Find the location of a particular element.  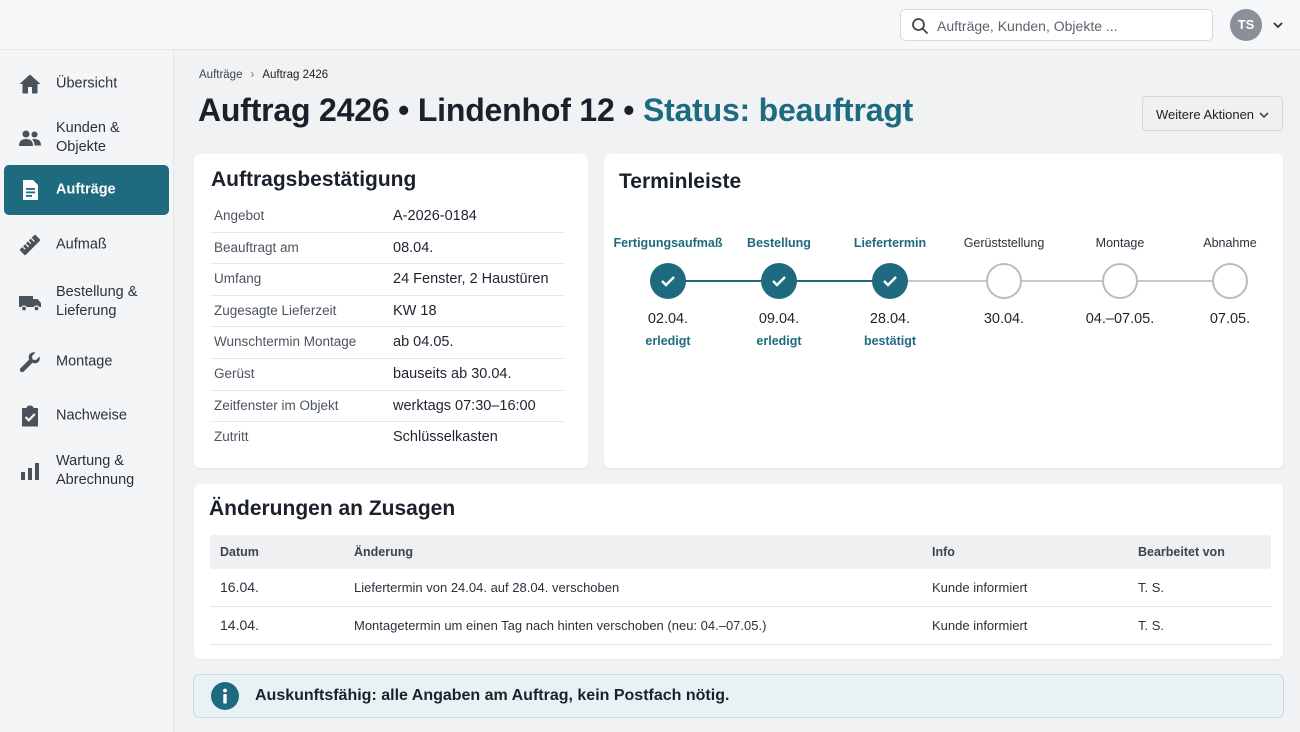

status-label: Status: beauftragt is located at coordinates (778, 110).